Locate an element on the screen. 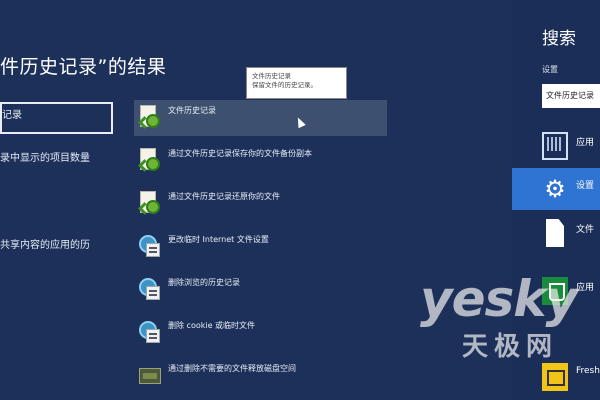 The height and width of the screenshot is (400, 600). charm-title: 搜索 is located at coordinates (559, 39).